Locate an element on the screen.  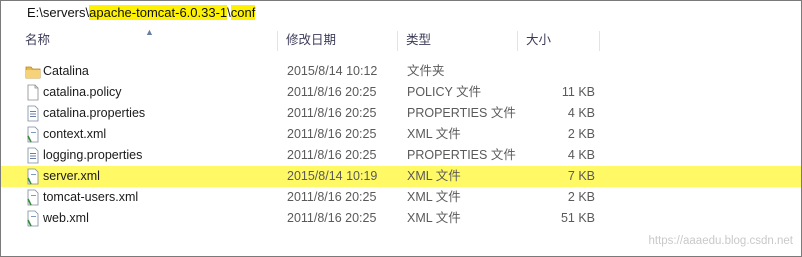
path-segment-conf: conf is located at coordinates (243, 12).